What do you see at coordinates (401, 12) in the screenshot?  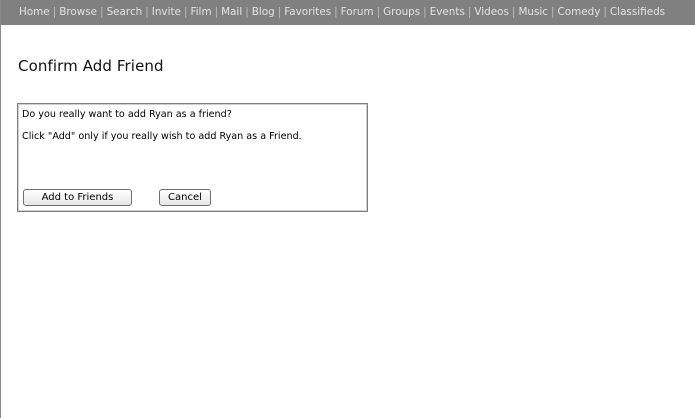 I see `nav-link-groups: Groups` at bounding box center [401, 12].